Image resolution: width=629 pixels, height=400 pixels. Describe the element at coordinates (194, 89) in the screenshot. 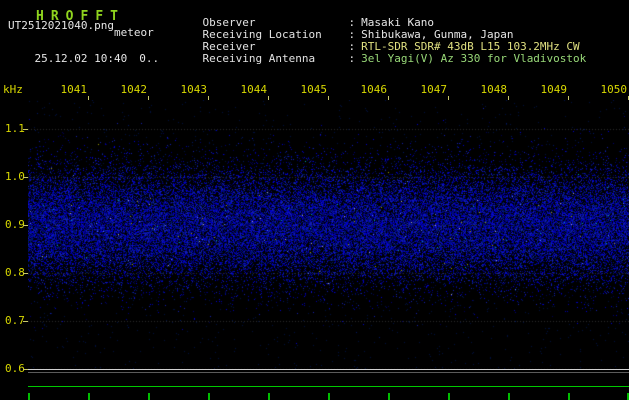

I see `x-tick-label: 1043` at that location.